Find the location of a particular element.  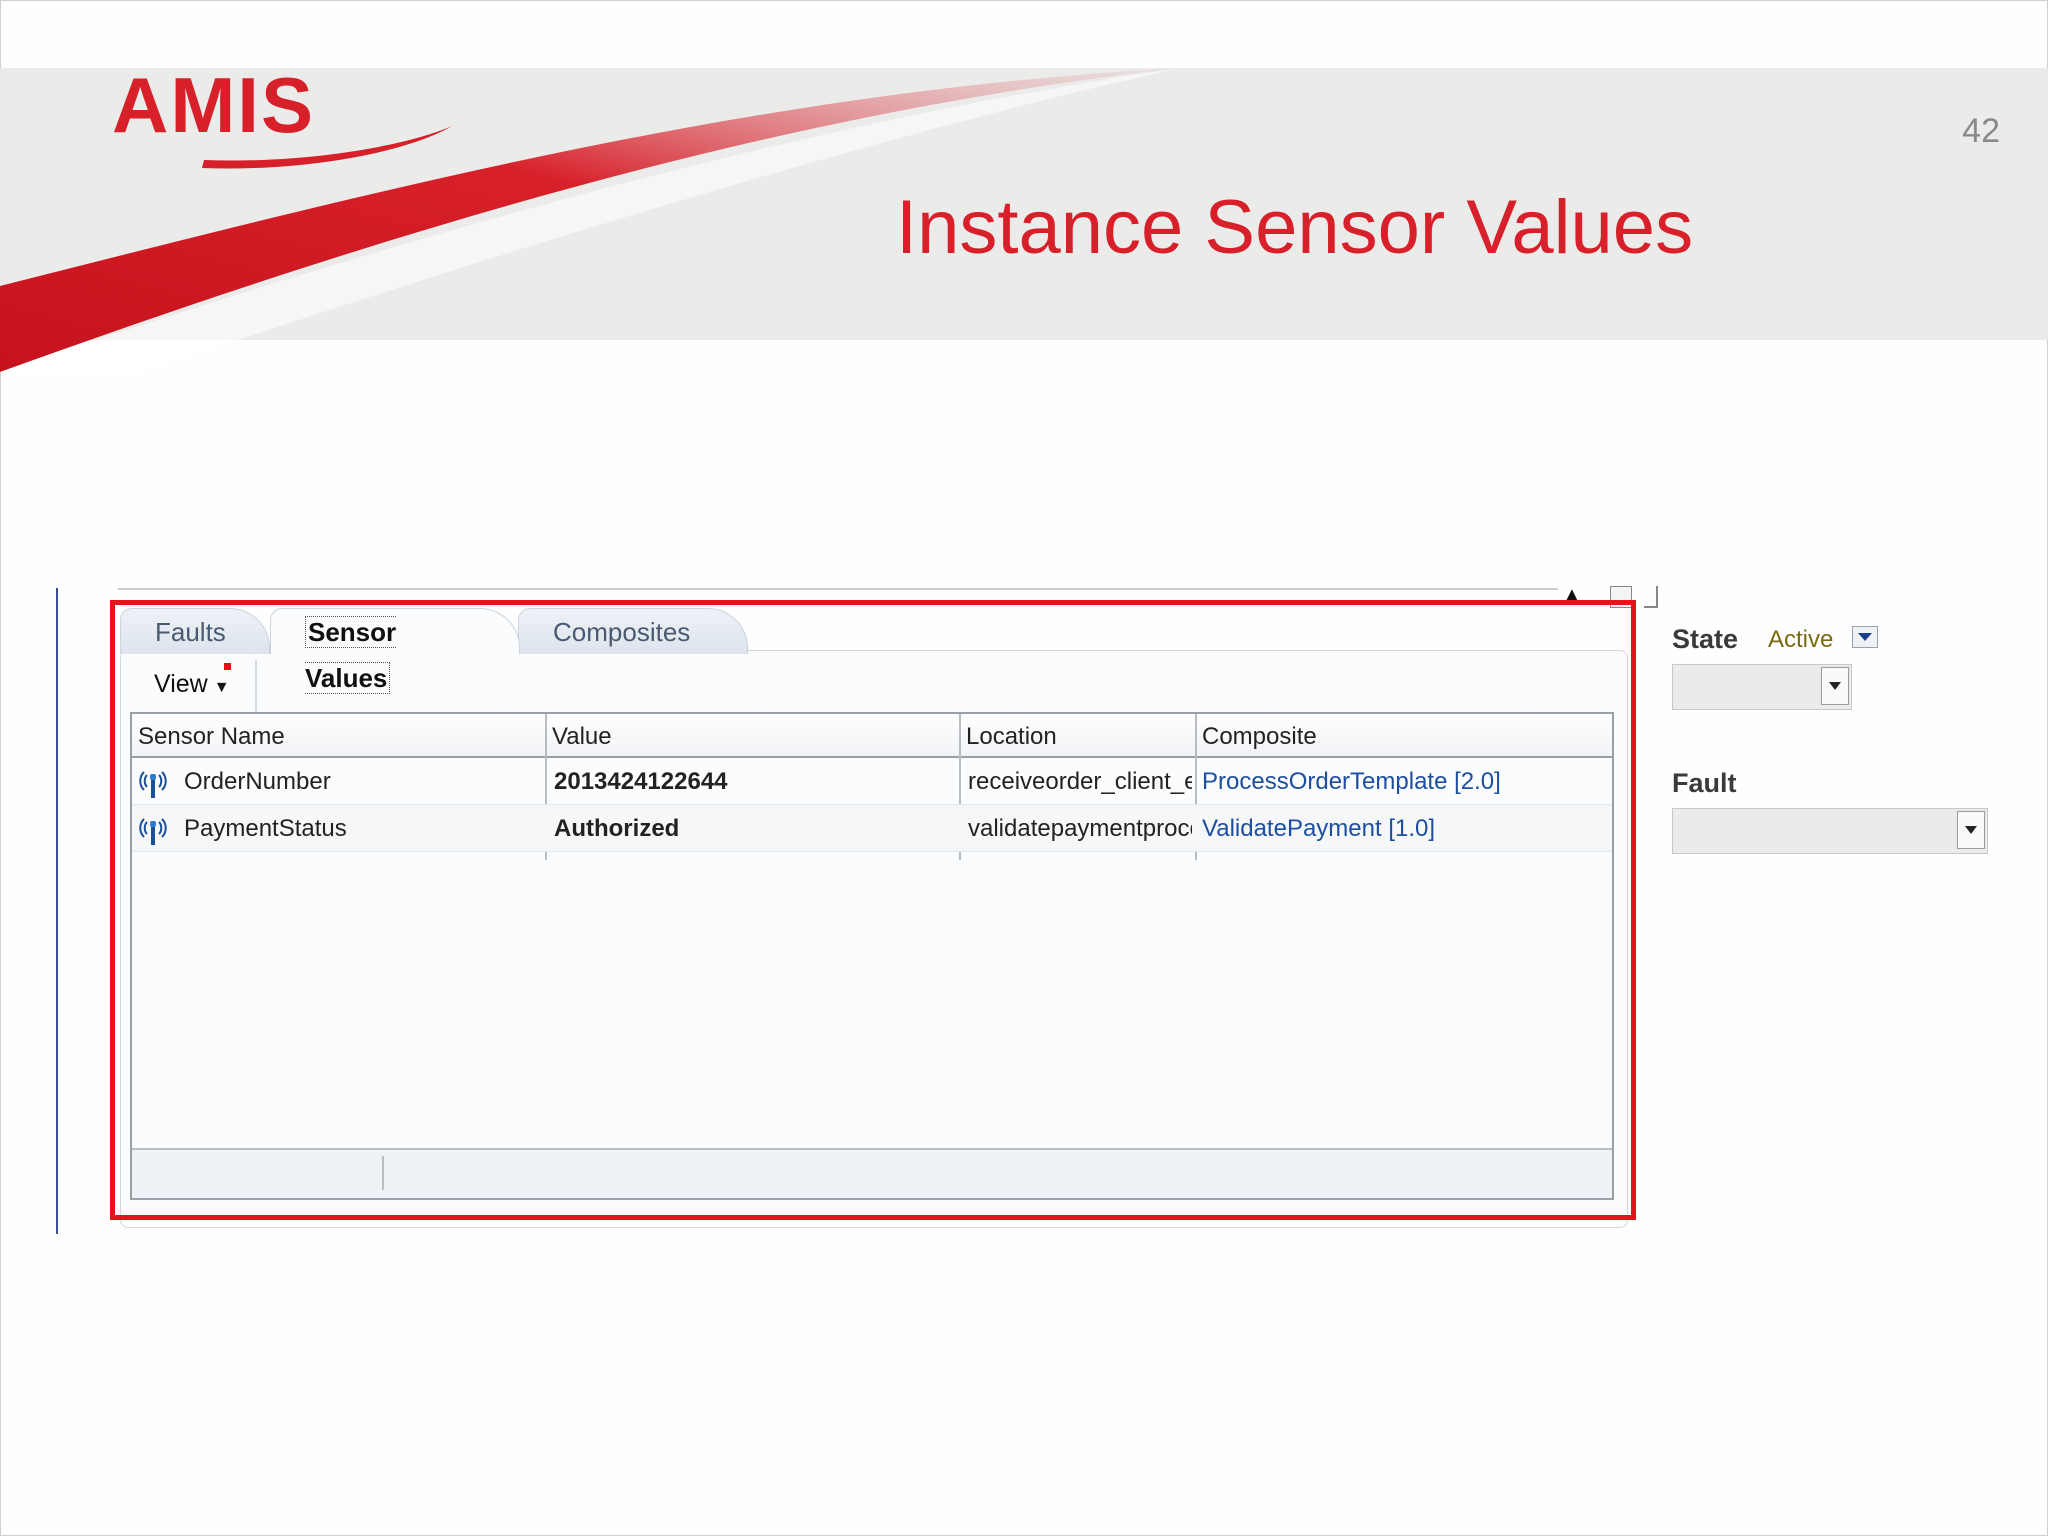

view-menu-button: View ▼ is located at coordinates (192, 684).